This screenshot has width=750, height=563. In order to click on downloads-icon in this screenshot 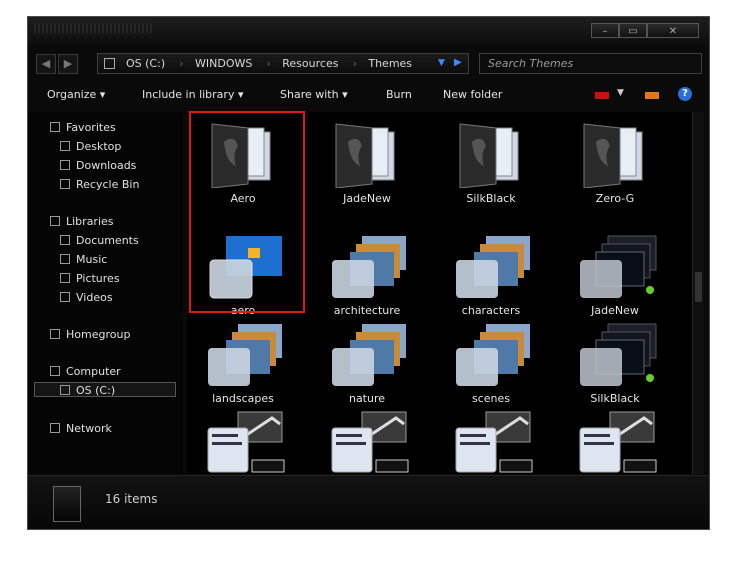, I will do `click(65, 165)`.